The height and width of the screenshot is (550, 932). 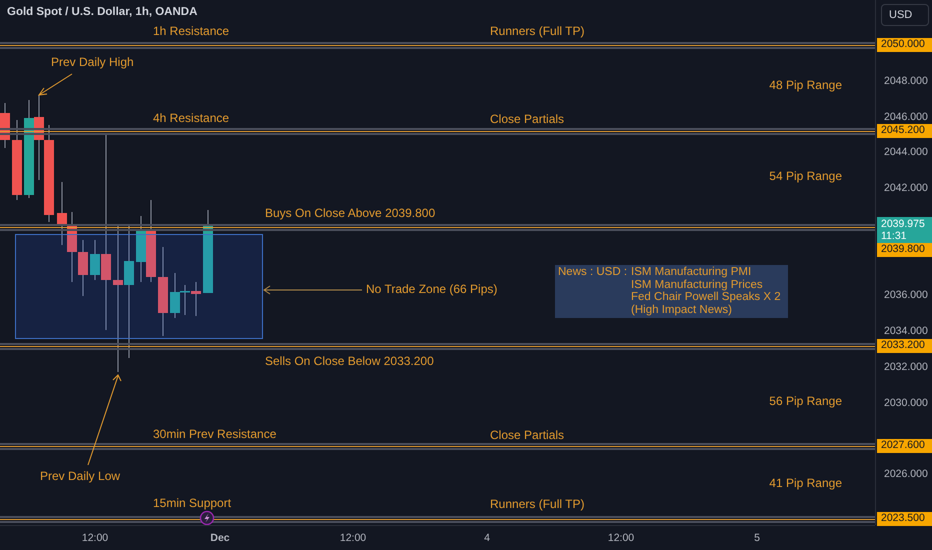 I want to click on price-tick: 2026.000, so click(x=906, y=474).